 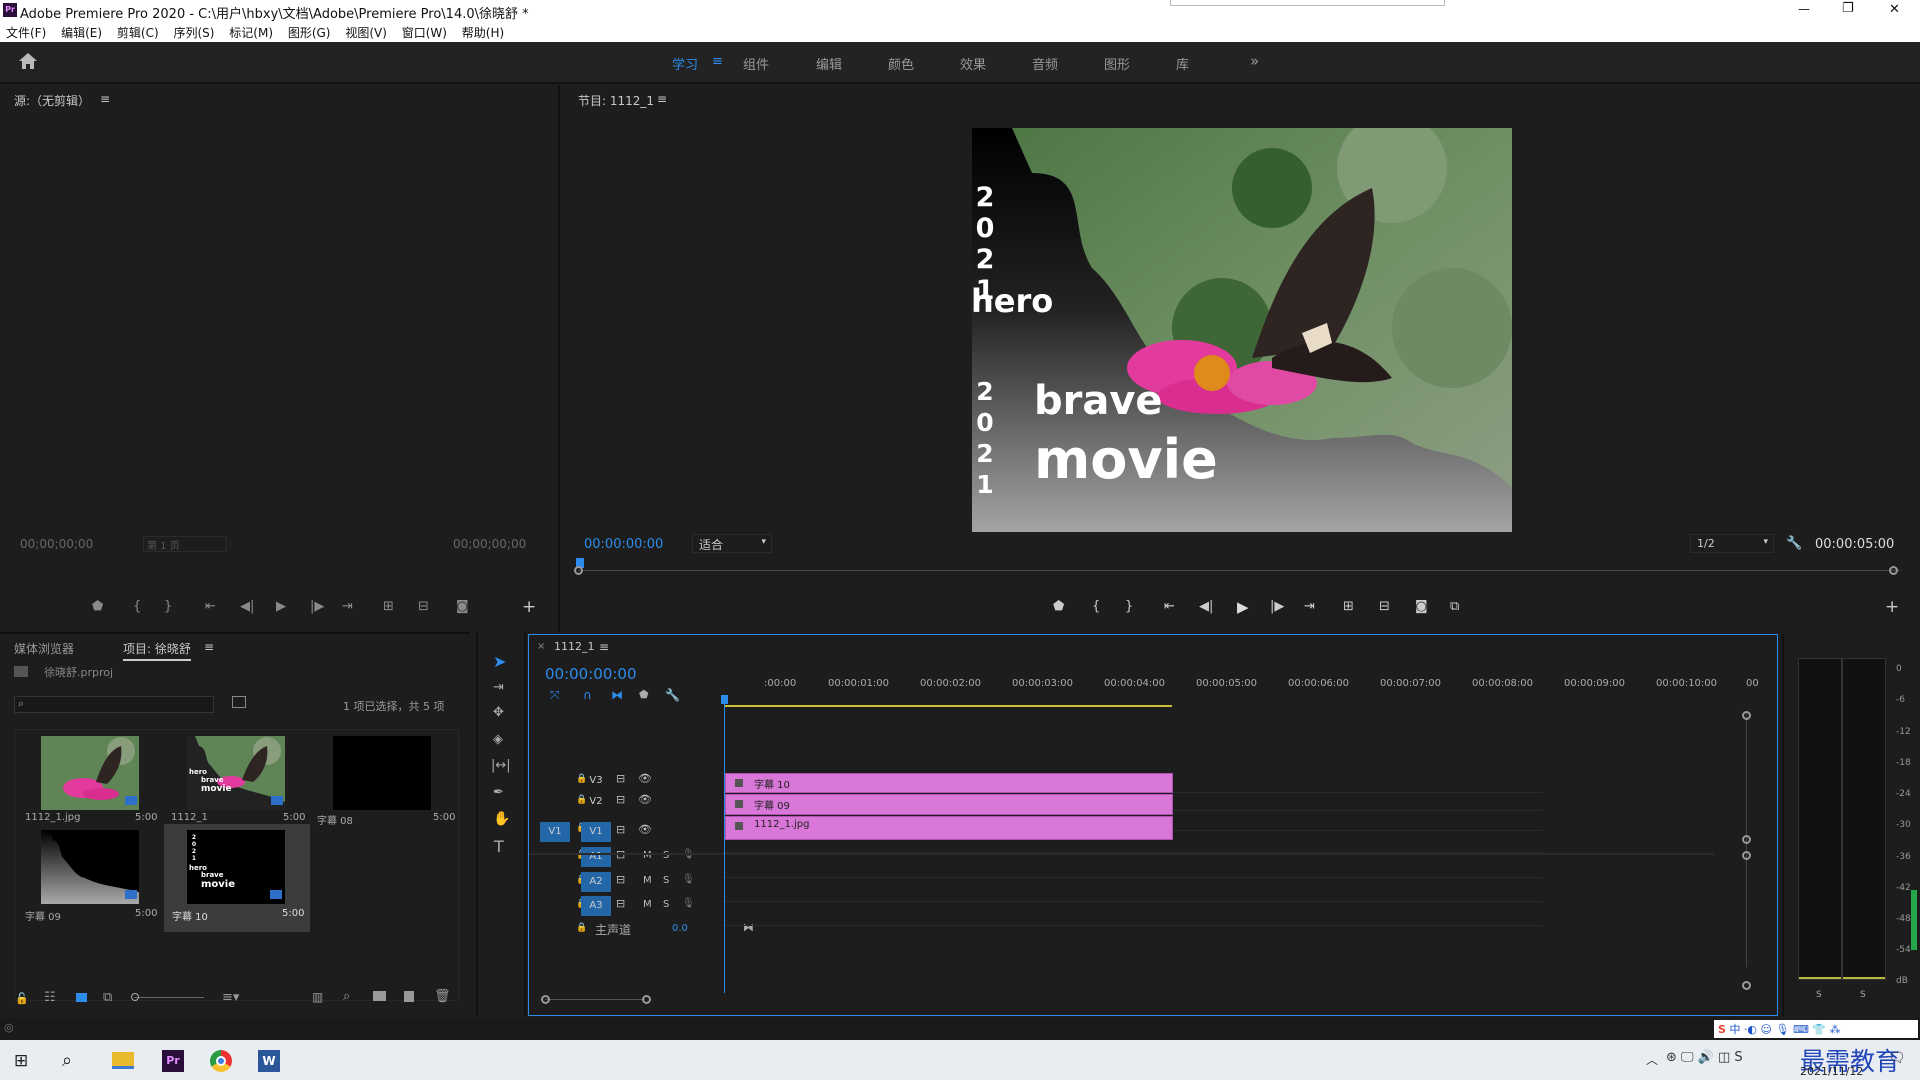 I want to click on source-timecode-in: 00;00;00;00, so click(x=56, y=544).